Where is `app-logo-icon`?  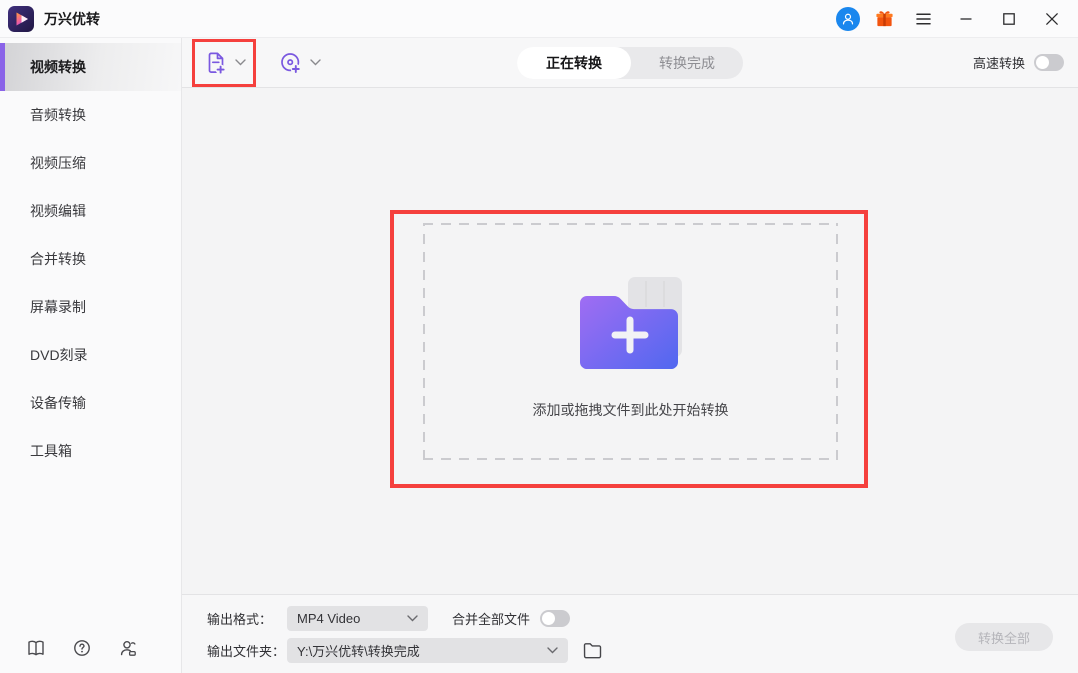 app-logo-icon is located at coordinates (21, 18).